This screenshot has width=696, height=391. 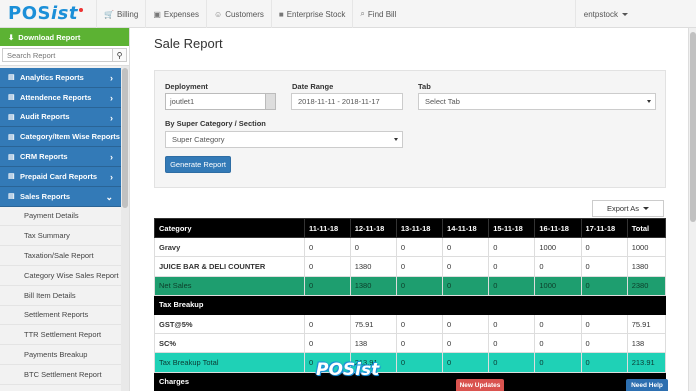 What do you see at coordinates (64, 37) in the screenshot?
I see `download-report-button: ⬇ Download Report` at bounding box center [64, 37].